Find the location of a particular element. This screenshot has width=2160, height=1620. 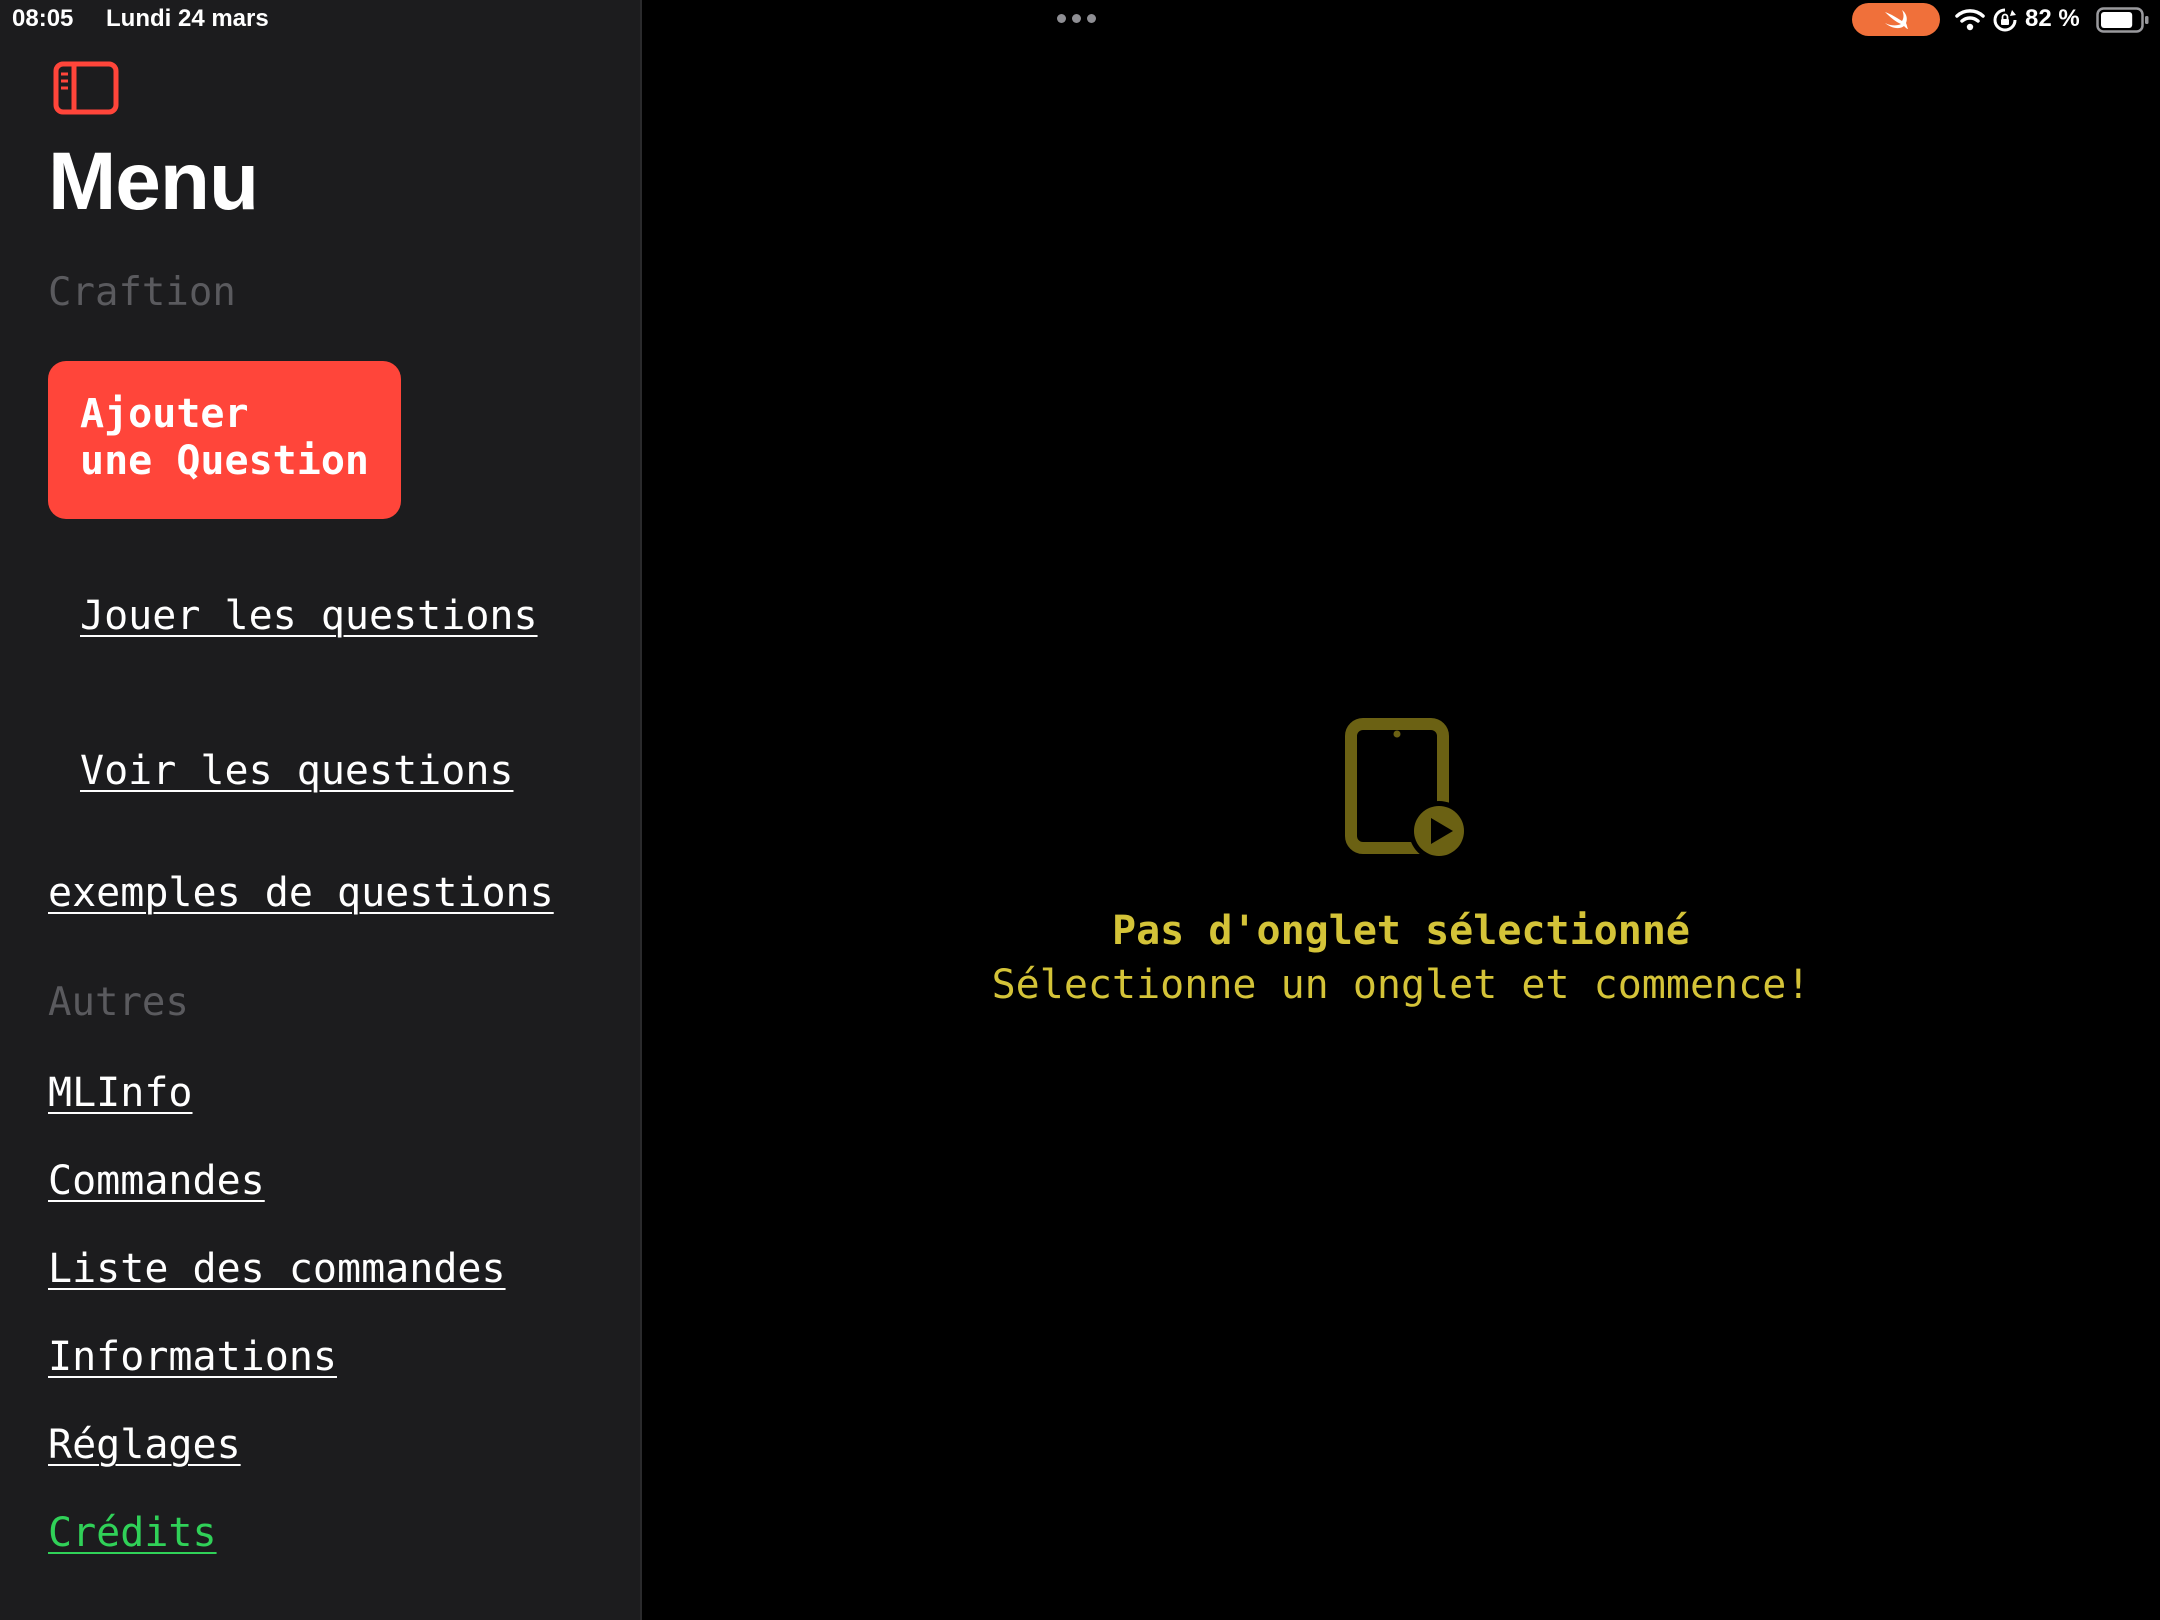

add-question-label-line2: une Question is located at coordinates (224, 461).